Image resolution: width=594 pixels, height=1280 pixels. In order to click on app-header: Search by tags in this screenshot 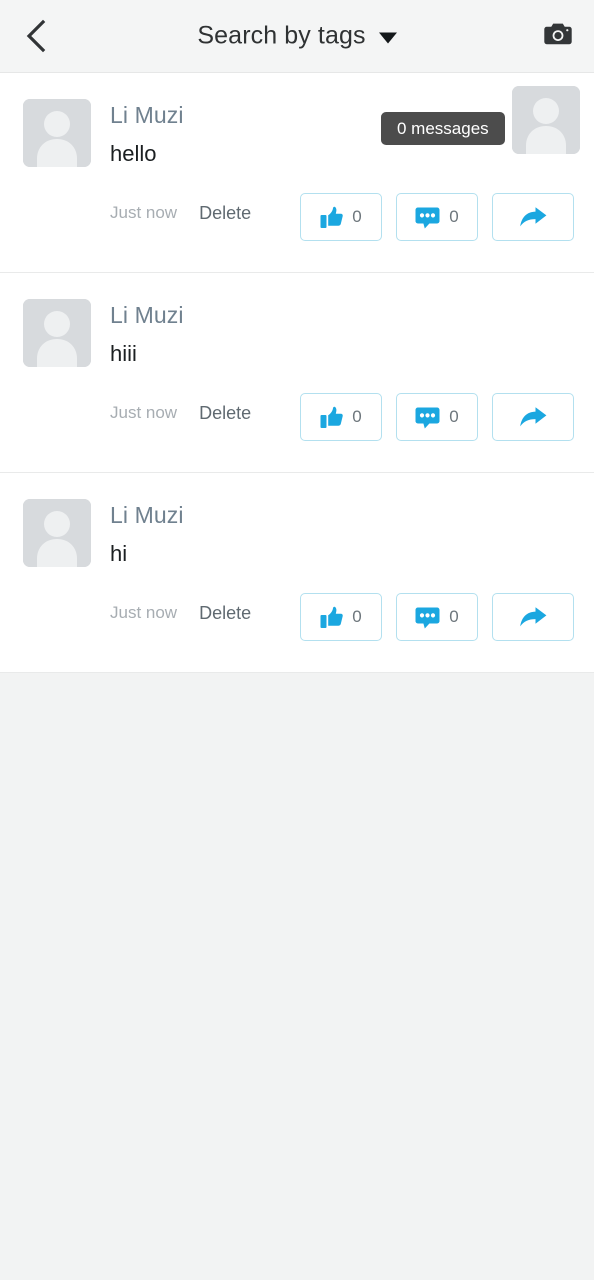, I will do `click(297, 36)`.